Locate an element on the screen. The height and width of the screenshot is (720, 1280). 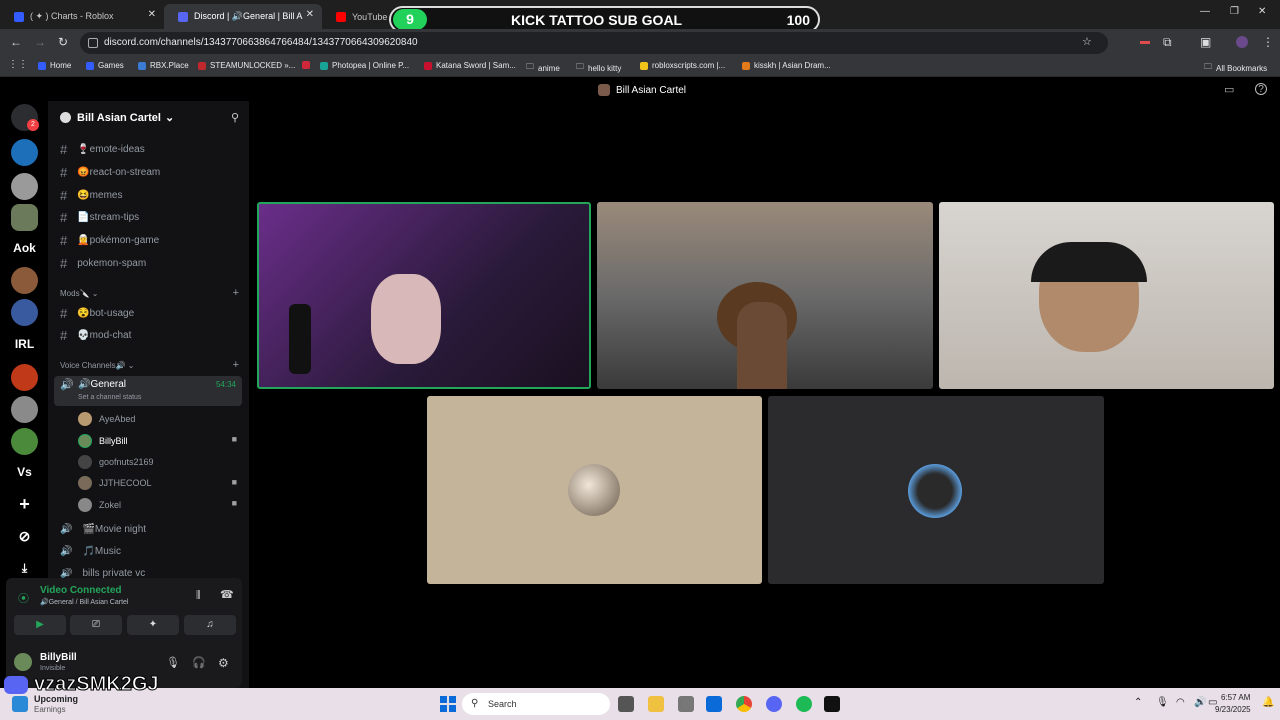
voice-channel-music: 🔊 🎵Music is located at coordinates (90, 551).